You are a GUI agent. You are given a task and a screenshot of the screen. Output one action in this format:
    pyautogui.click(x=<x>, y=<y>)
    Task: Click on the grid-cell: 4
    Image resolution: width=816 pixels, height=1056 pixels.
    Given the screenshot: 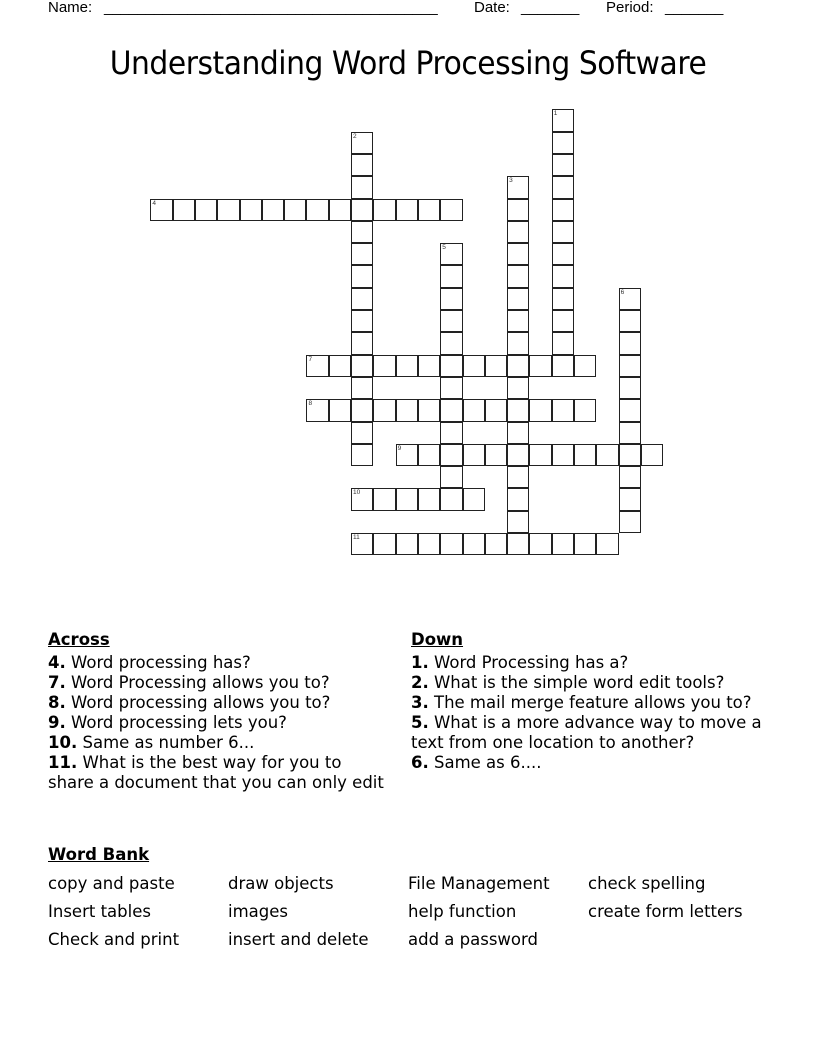 What is the action you would take?
    pyautogui.click(x=161, y=209)
    